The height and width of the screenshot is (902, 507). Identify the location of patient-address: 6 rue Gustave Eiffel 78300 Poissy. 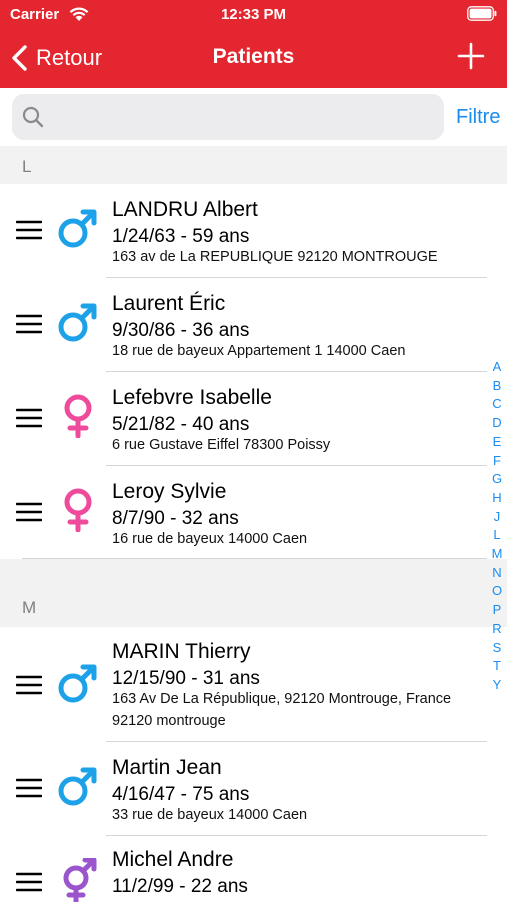
(221, 445).